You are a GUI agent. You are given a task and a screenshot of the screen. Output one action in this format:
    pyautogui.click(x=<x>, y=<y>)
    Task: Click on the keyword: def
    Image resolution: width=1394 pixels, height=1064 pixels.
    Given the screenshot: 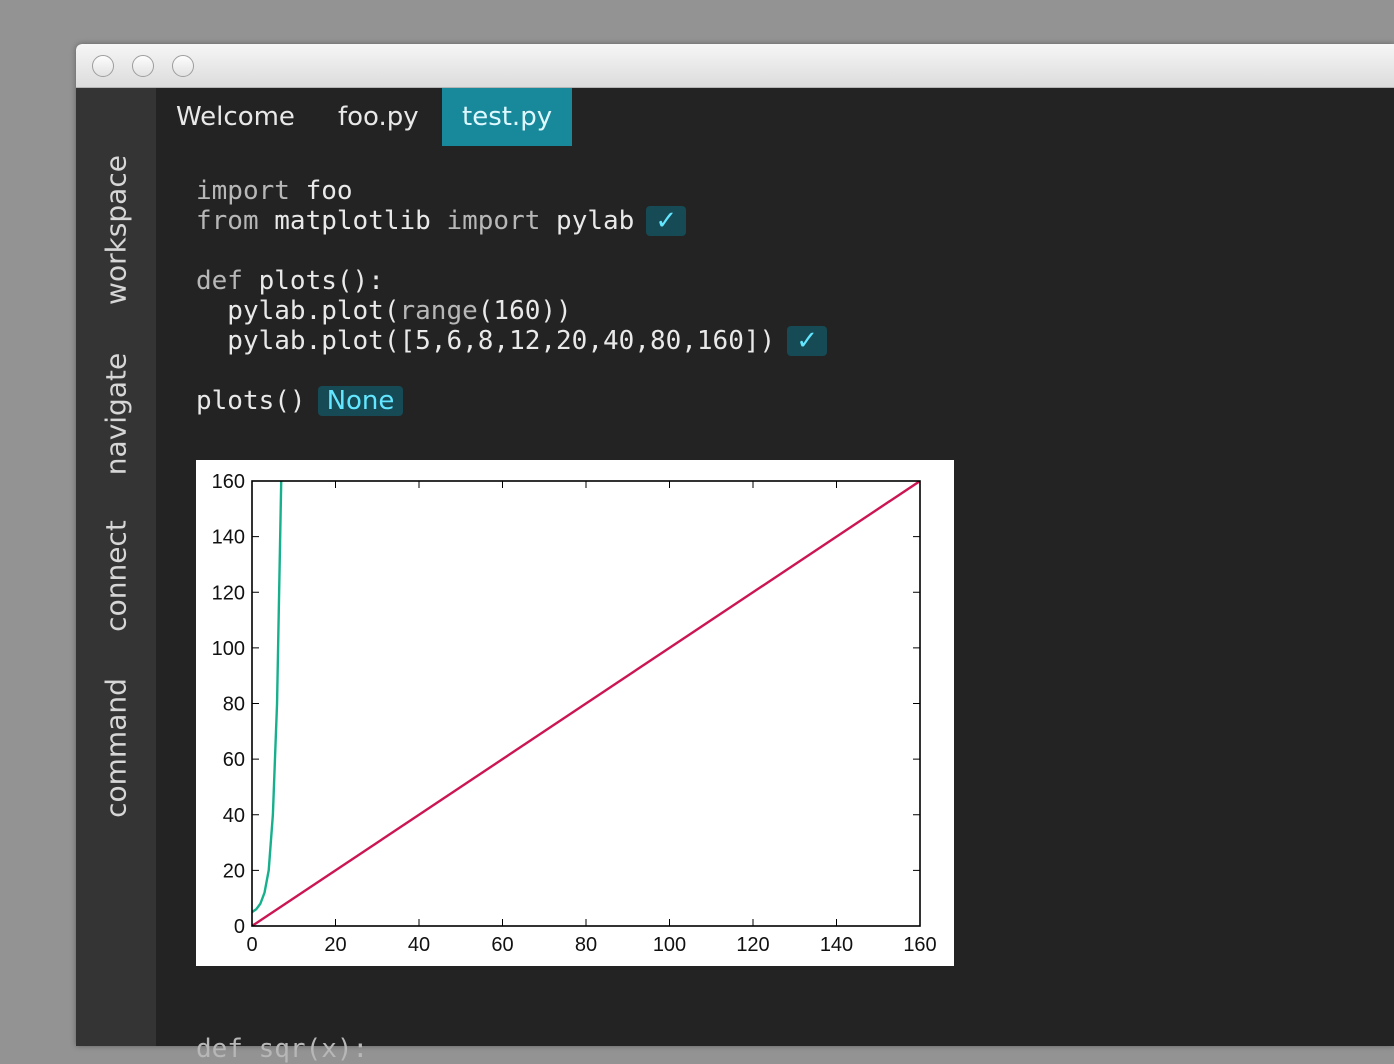 What is the action you would take?
    pyautogui.click(x=219, y=281)
    